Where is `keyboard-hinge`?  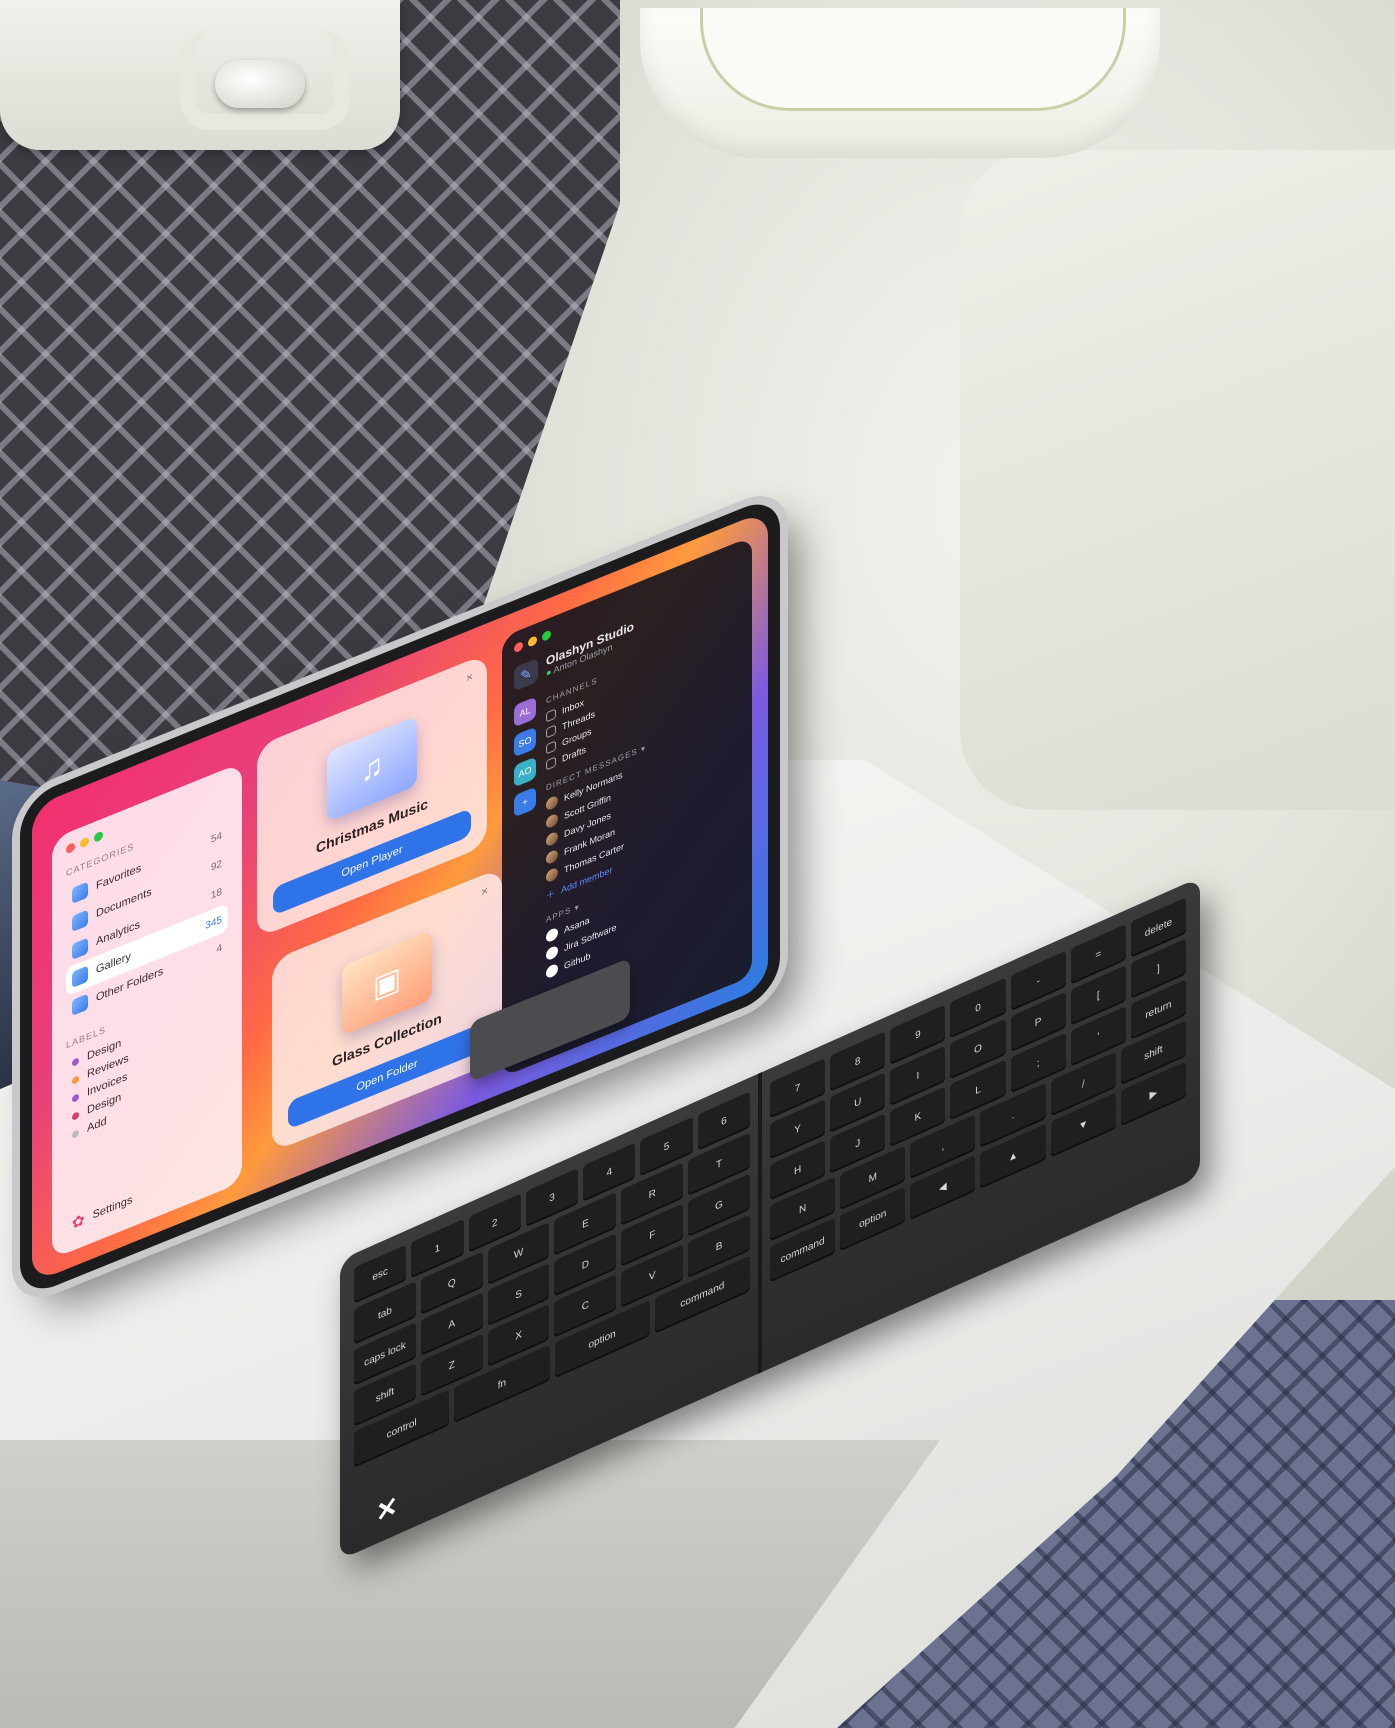 keyboard-hinge is located at coordinates (760, 1223).